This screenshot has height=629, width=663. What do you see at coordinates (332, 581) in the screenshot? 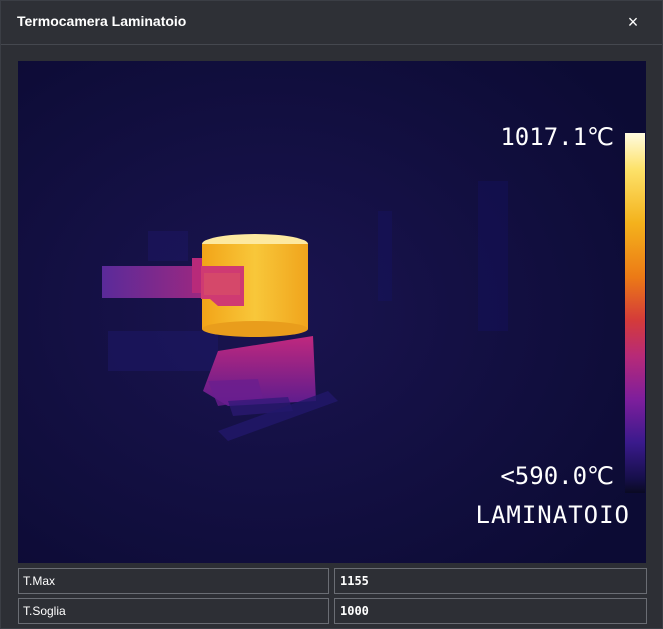
I see `table-row: T.Max 1155` at bounding box center [332, 581].